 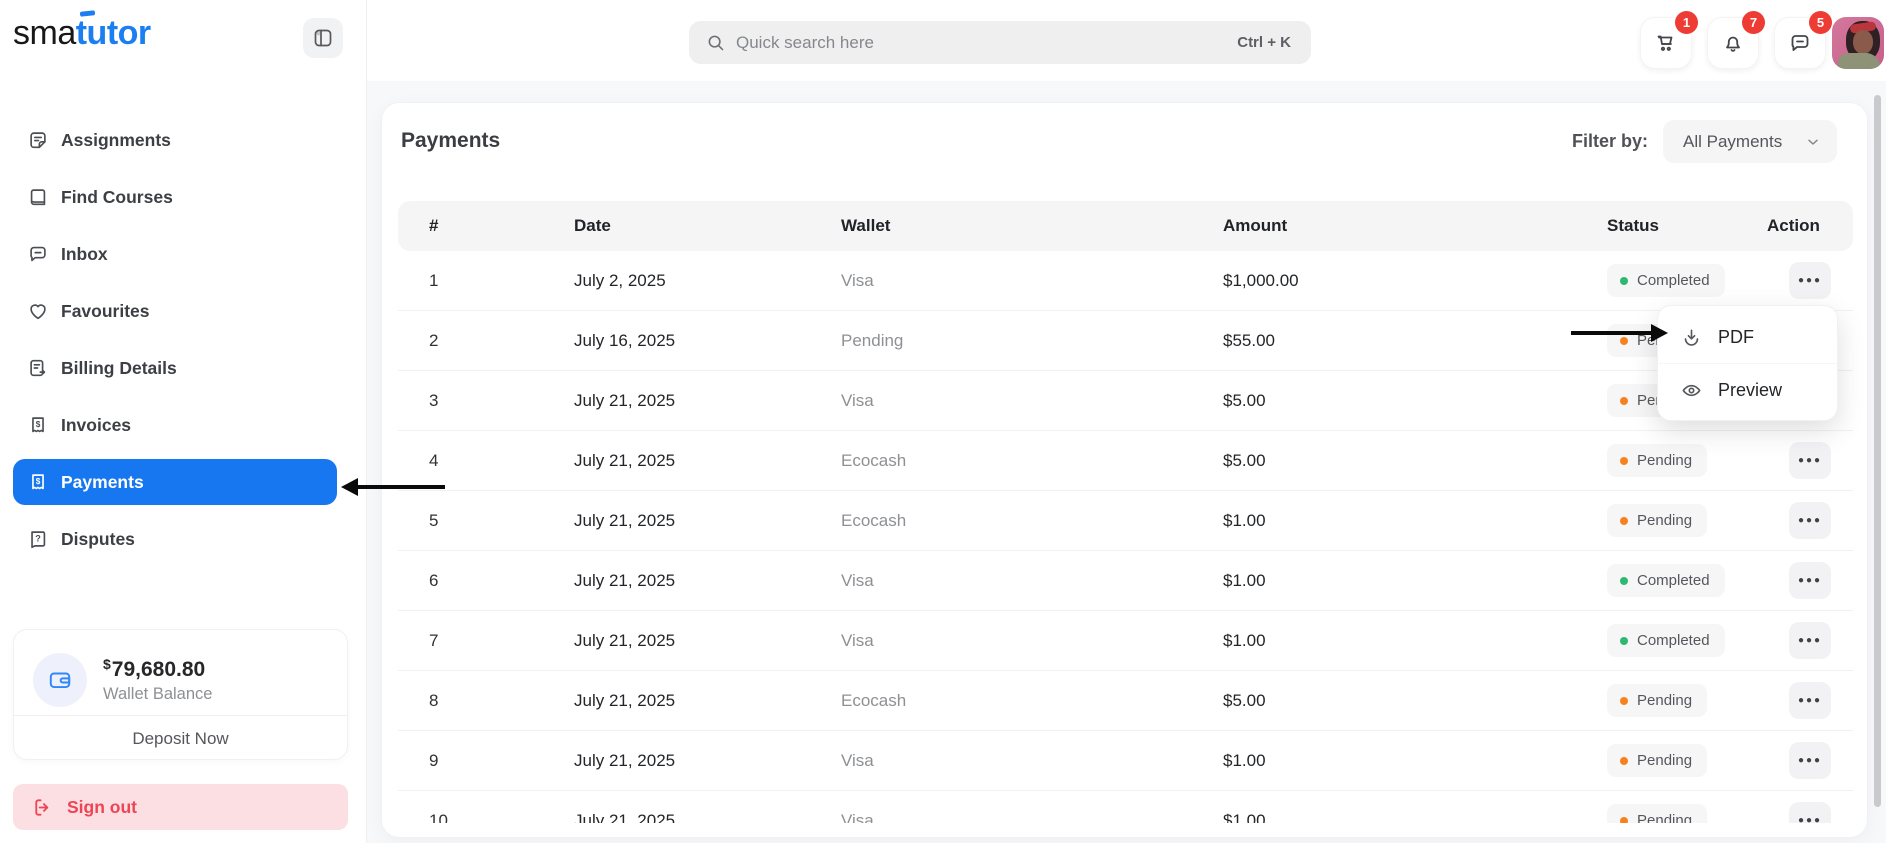 What do you see at coordinates (1665, 520) in the screenshot?
I see `status-label: Pending` at bounding box center [1665, 520].